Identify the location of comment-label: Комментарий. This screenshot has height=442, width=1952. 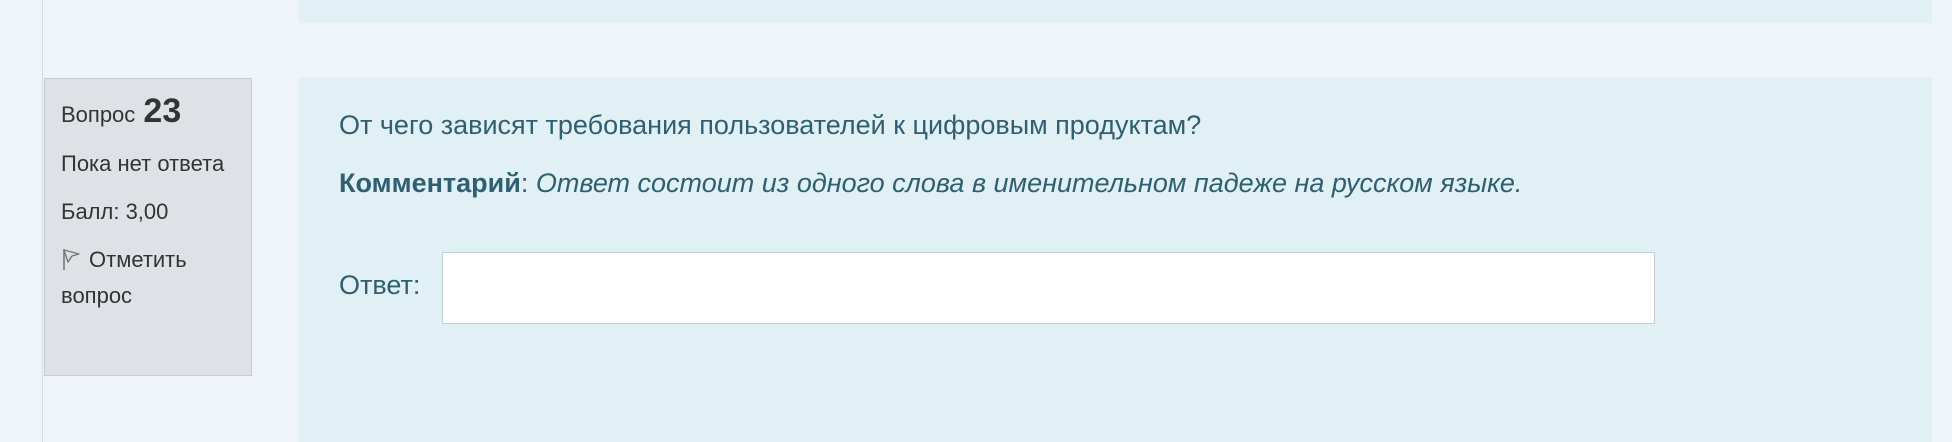
(430, 183).